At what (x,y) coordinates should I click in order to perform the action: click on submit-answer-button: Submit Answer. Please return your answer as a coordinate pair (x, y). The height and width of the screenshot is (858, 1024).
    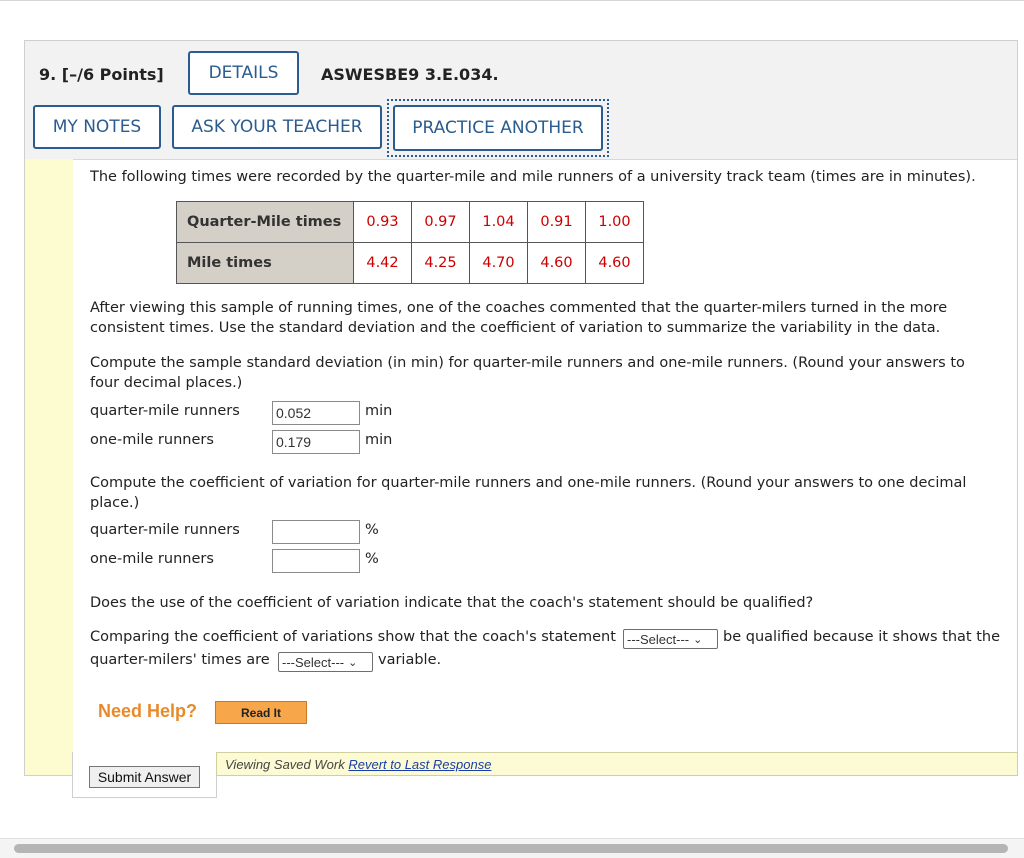
    Looking at the image, I should click on (144, 777).